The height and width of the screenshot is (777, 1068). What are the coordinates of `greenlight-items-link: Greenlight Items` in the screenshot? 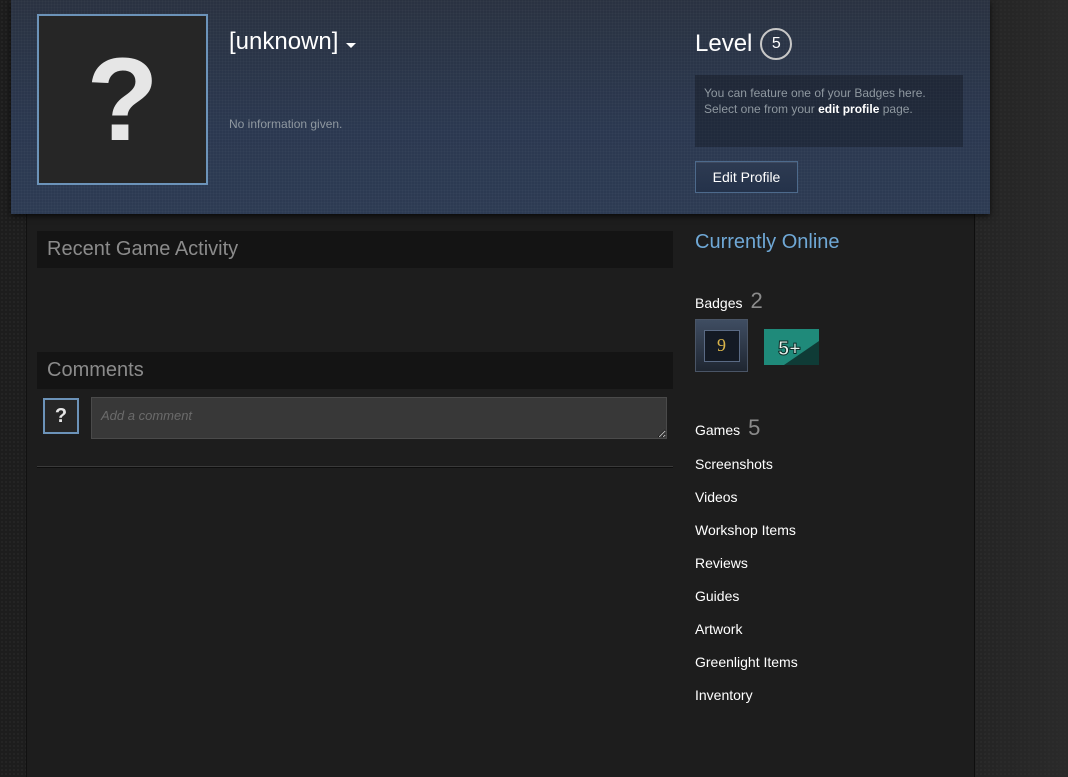 It's located at (746, 671).